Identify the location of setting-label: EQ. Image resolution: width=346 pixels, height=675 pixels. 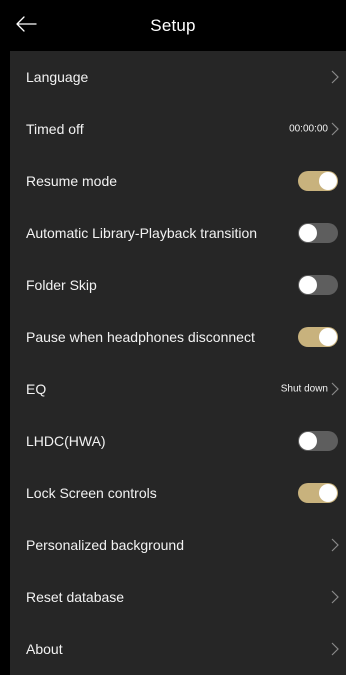
(36, 389).